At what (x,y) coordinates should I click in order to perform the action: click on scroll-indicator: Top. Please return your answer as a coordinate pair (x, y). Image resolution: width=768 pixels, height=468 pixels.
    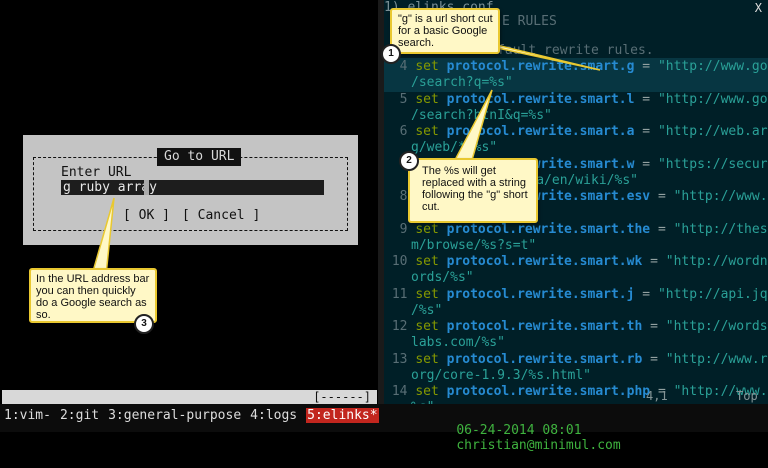
    Looking at the image, I should click on (747, 396).